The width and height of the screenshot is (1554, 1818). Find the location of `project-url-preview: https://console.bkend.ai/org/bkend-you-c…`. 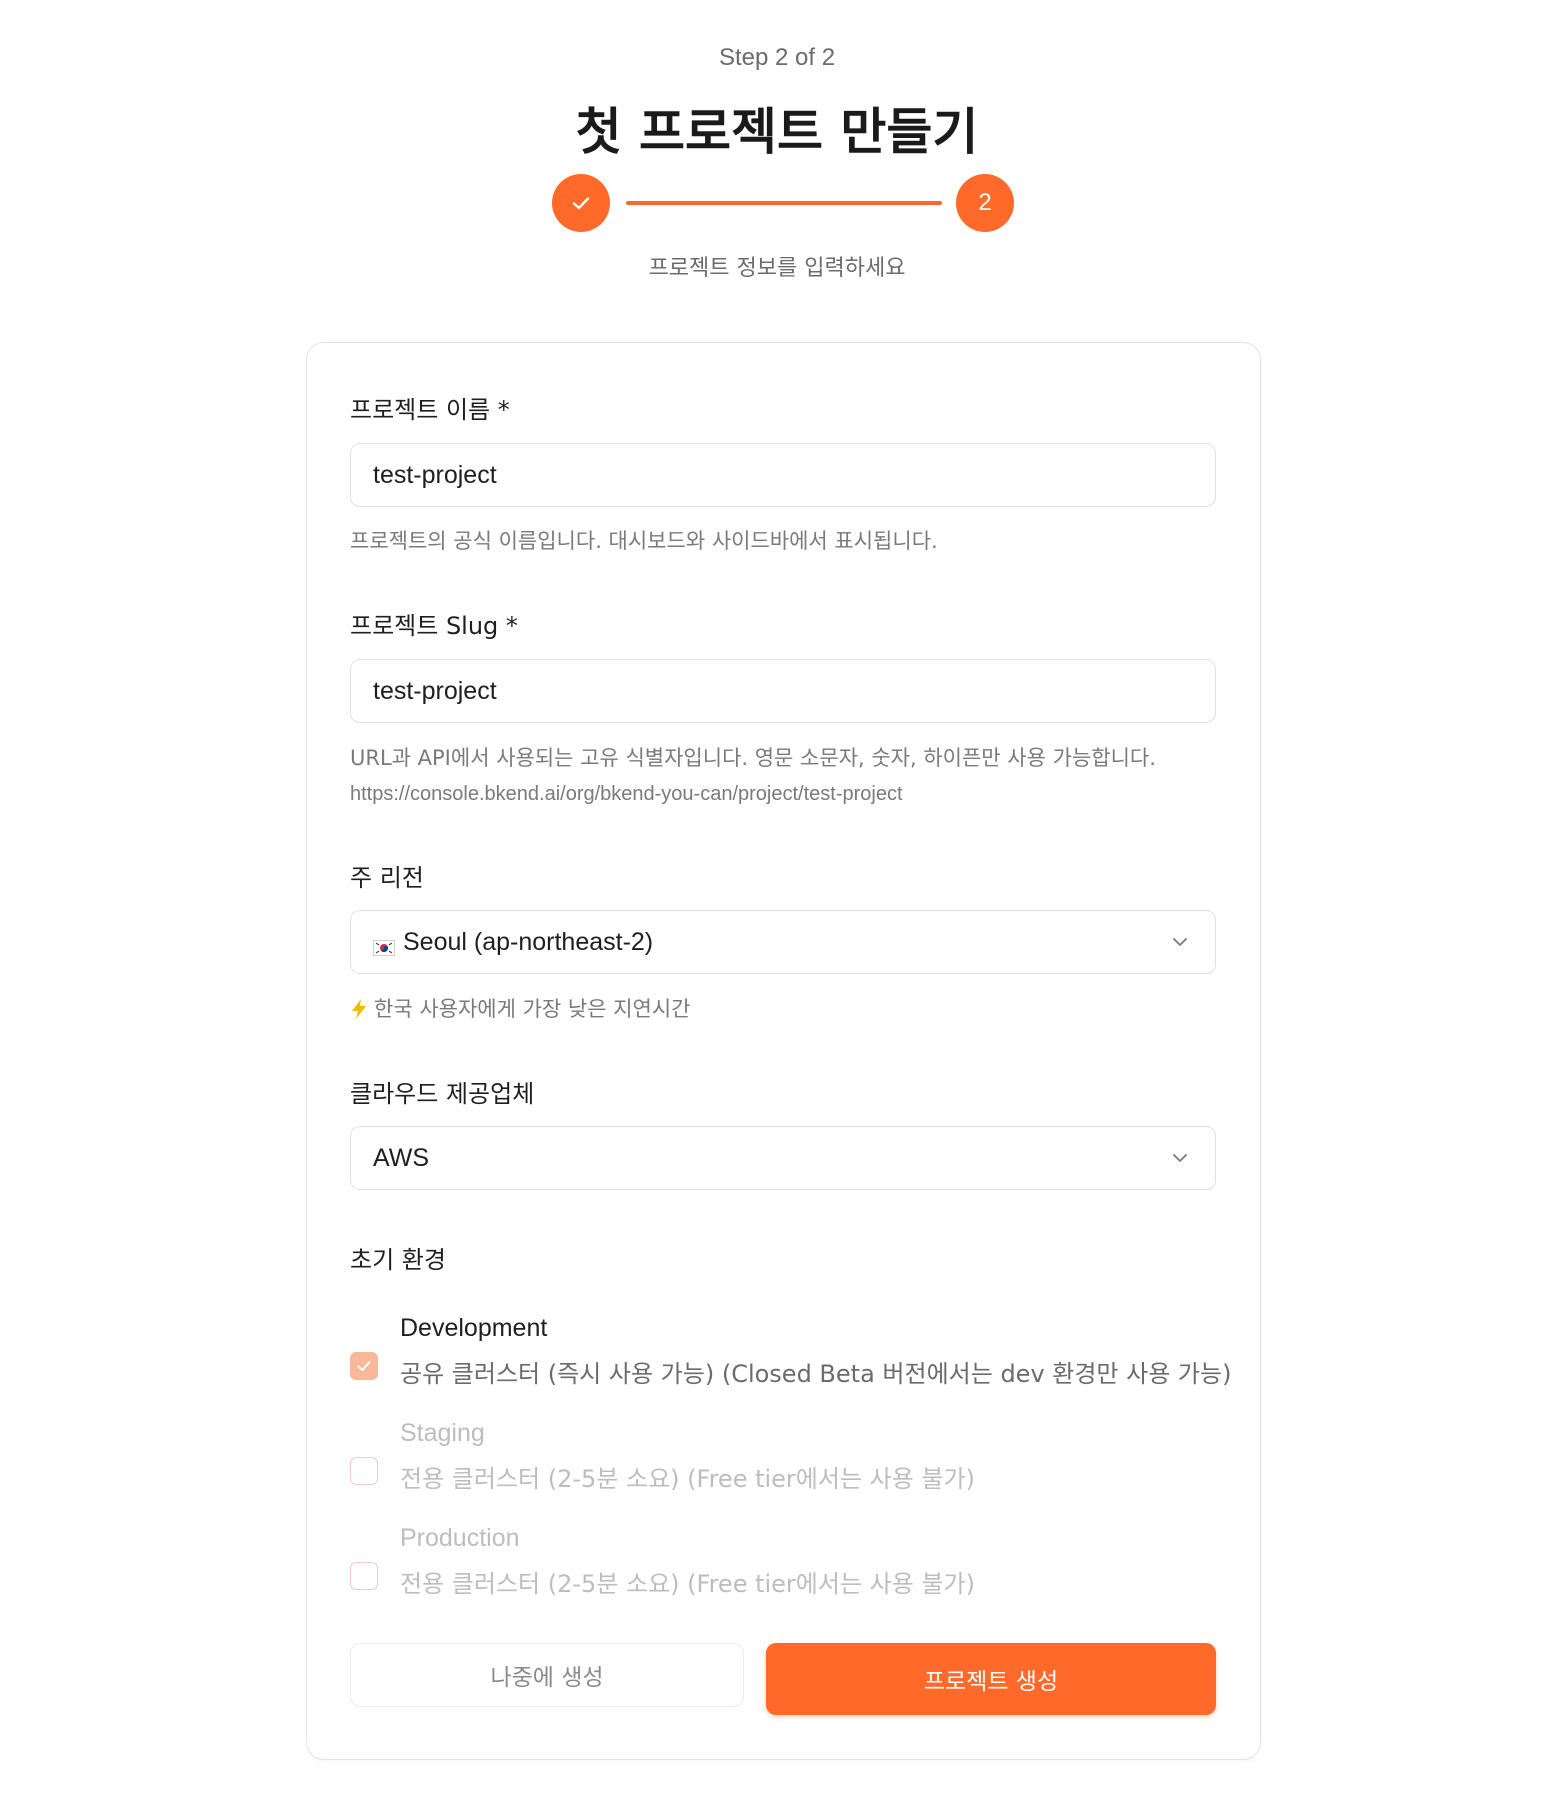

project-url-preview: https://console.bkend.ai/org/bkend-you-c… is located at coordinates (626, 794).